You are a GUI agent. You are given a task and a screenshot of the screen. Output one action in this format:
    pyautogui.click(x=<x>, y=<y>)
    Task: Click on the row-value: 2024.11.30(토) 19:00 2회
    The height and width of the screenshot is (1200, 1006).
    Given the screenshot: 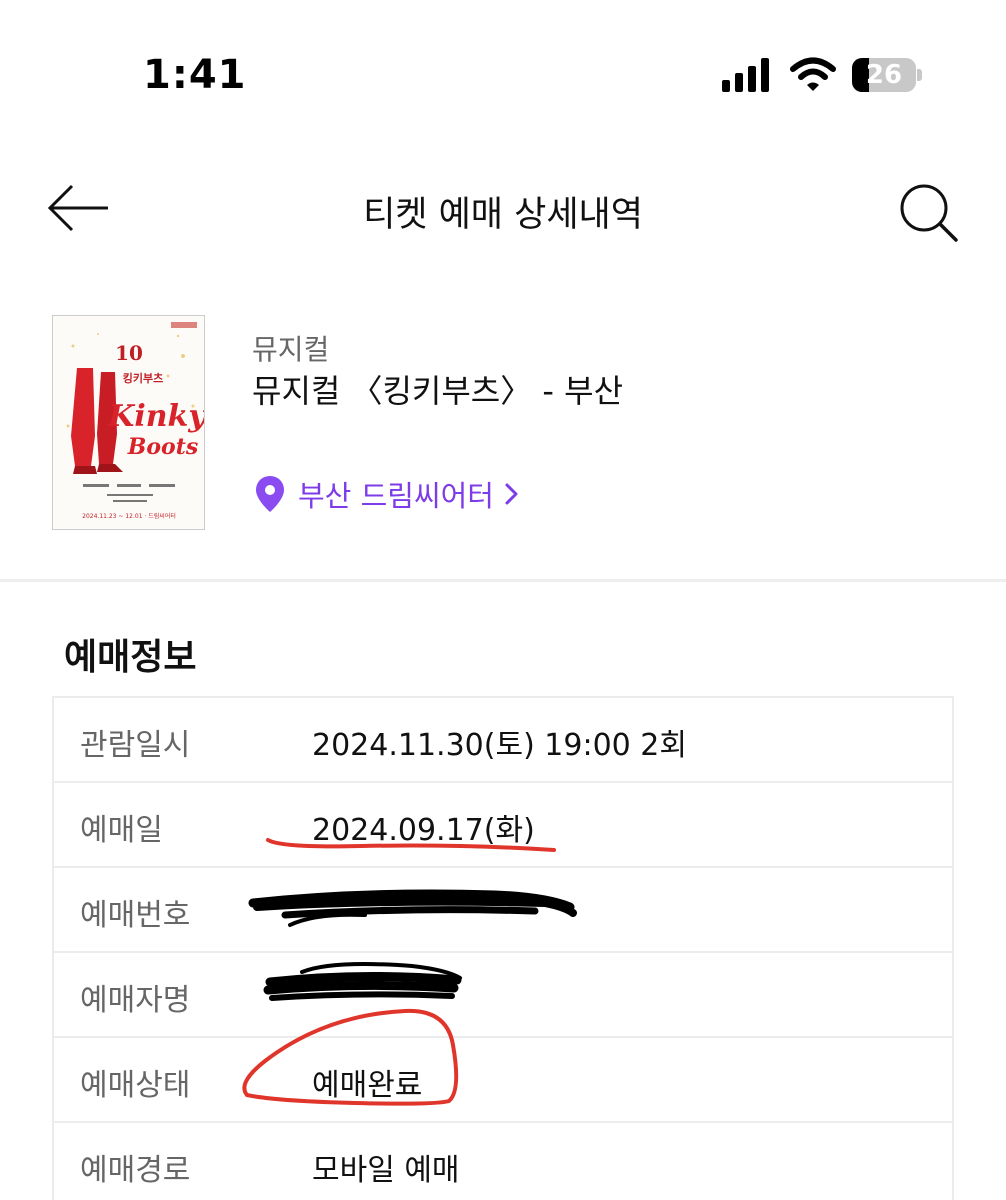 What is the action you would take?
    pyautogui.click(x=499, y=745)
    